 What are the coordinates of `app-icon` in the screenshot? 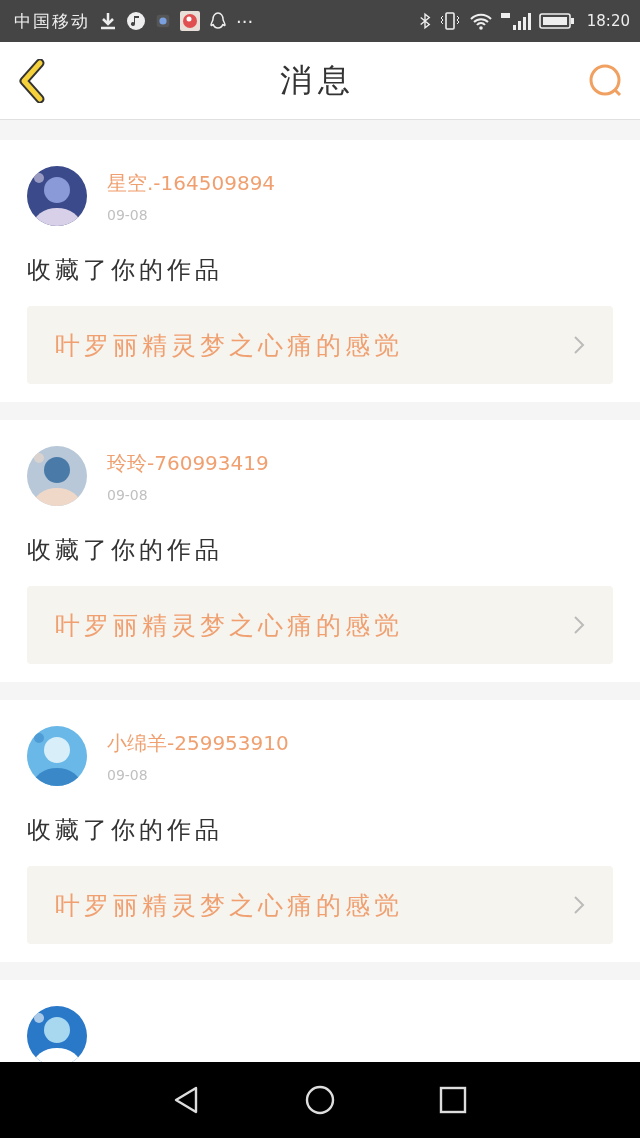 It's located at (190, 21).